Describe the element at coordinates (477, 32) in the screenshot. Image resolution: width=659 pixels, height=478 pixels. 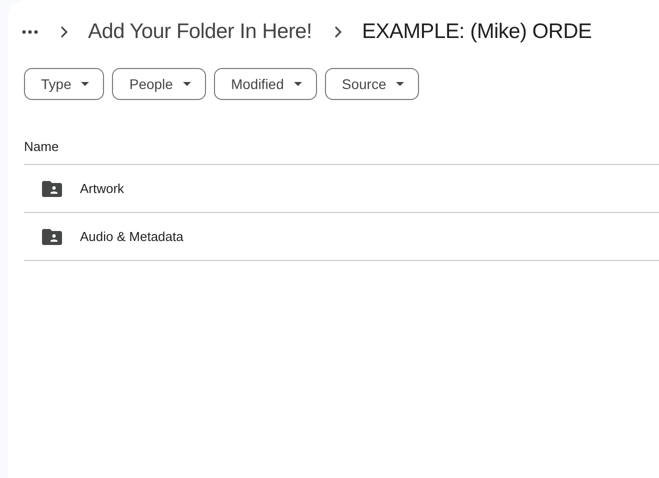
I see `breadcrumb: EXAMPLE: (Mike) ORDE` at that location.